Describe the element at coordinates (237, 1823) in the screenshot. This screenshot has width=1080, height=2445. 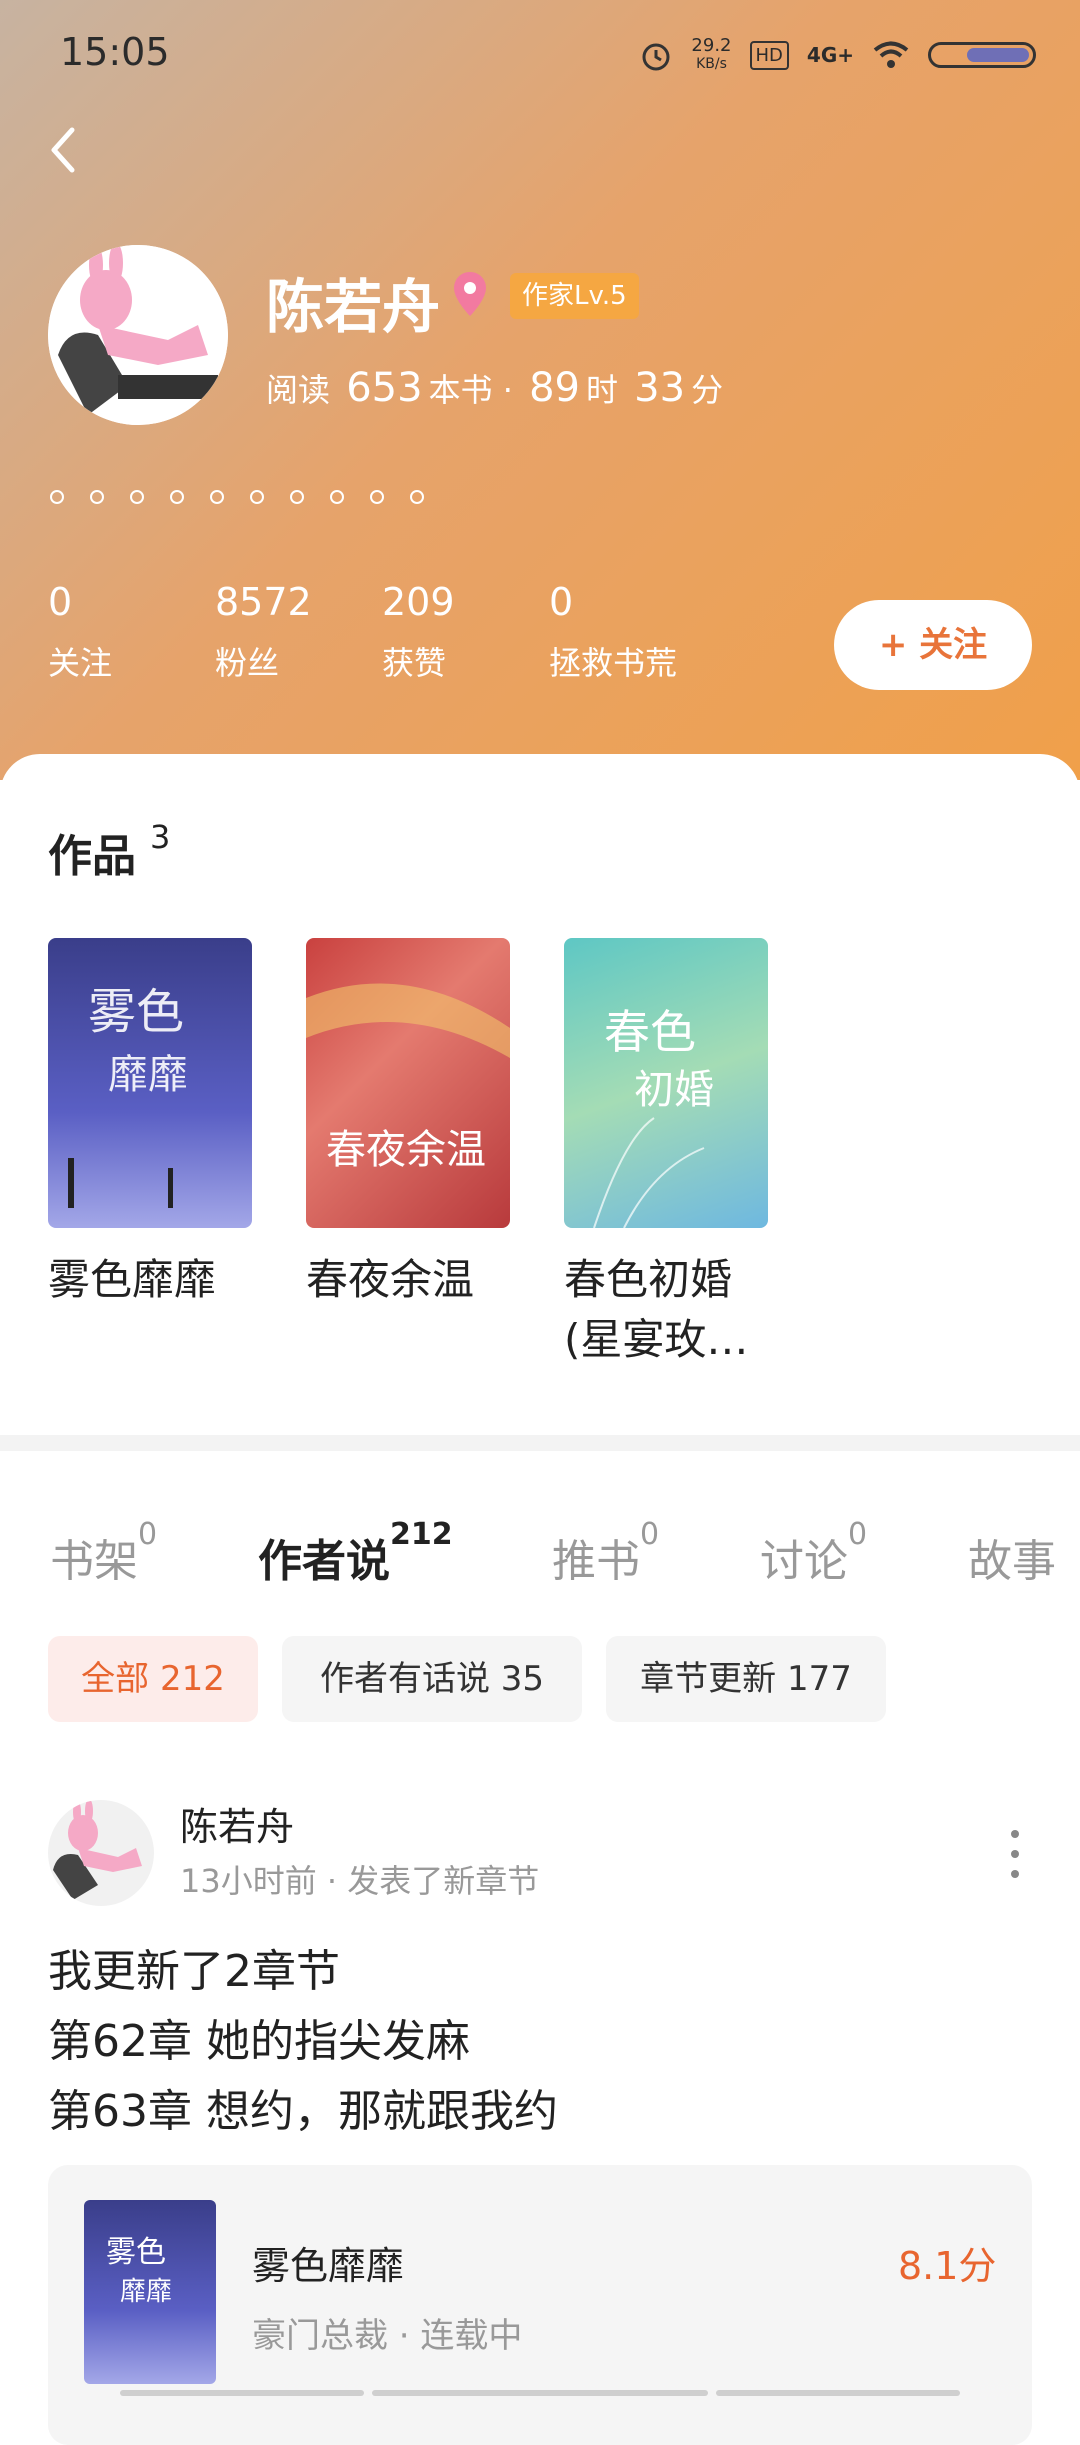
I see `post-author-name: 陈若舟` at that location.